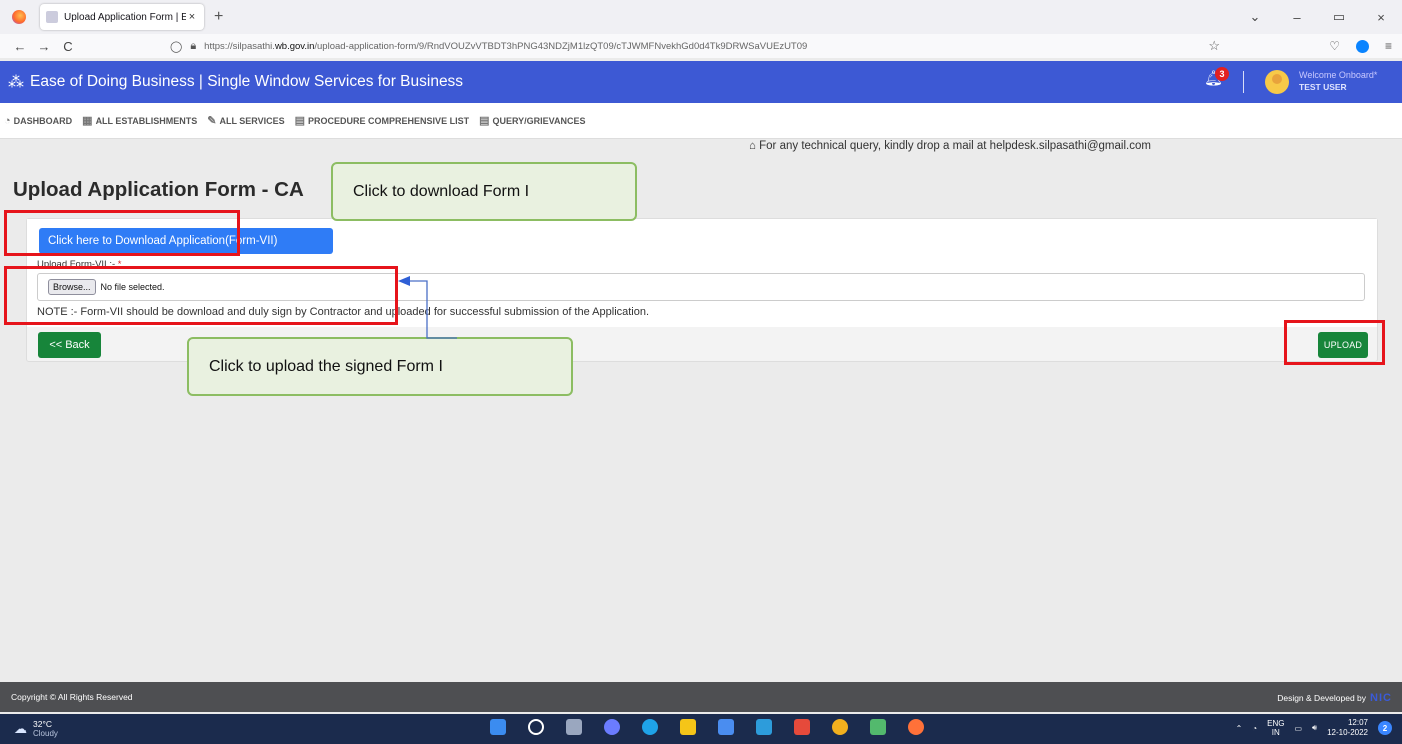 Image resolution: width=1402 pixels, height=744 pixels. Describe the element at coordinates (1239, 728) in the screenshot. I see `chevron-up-icon: ⌃` at that location.